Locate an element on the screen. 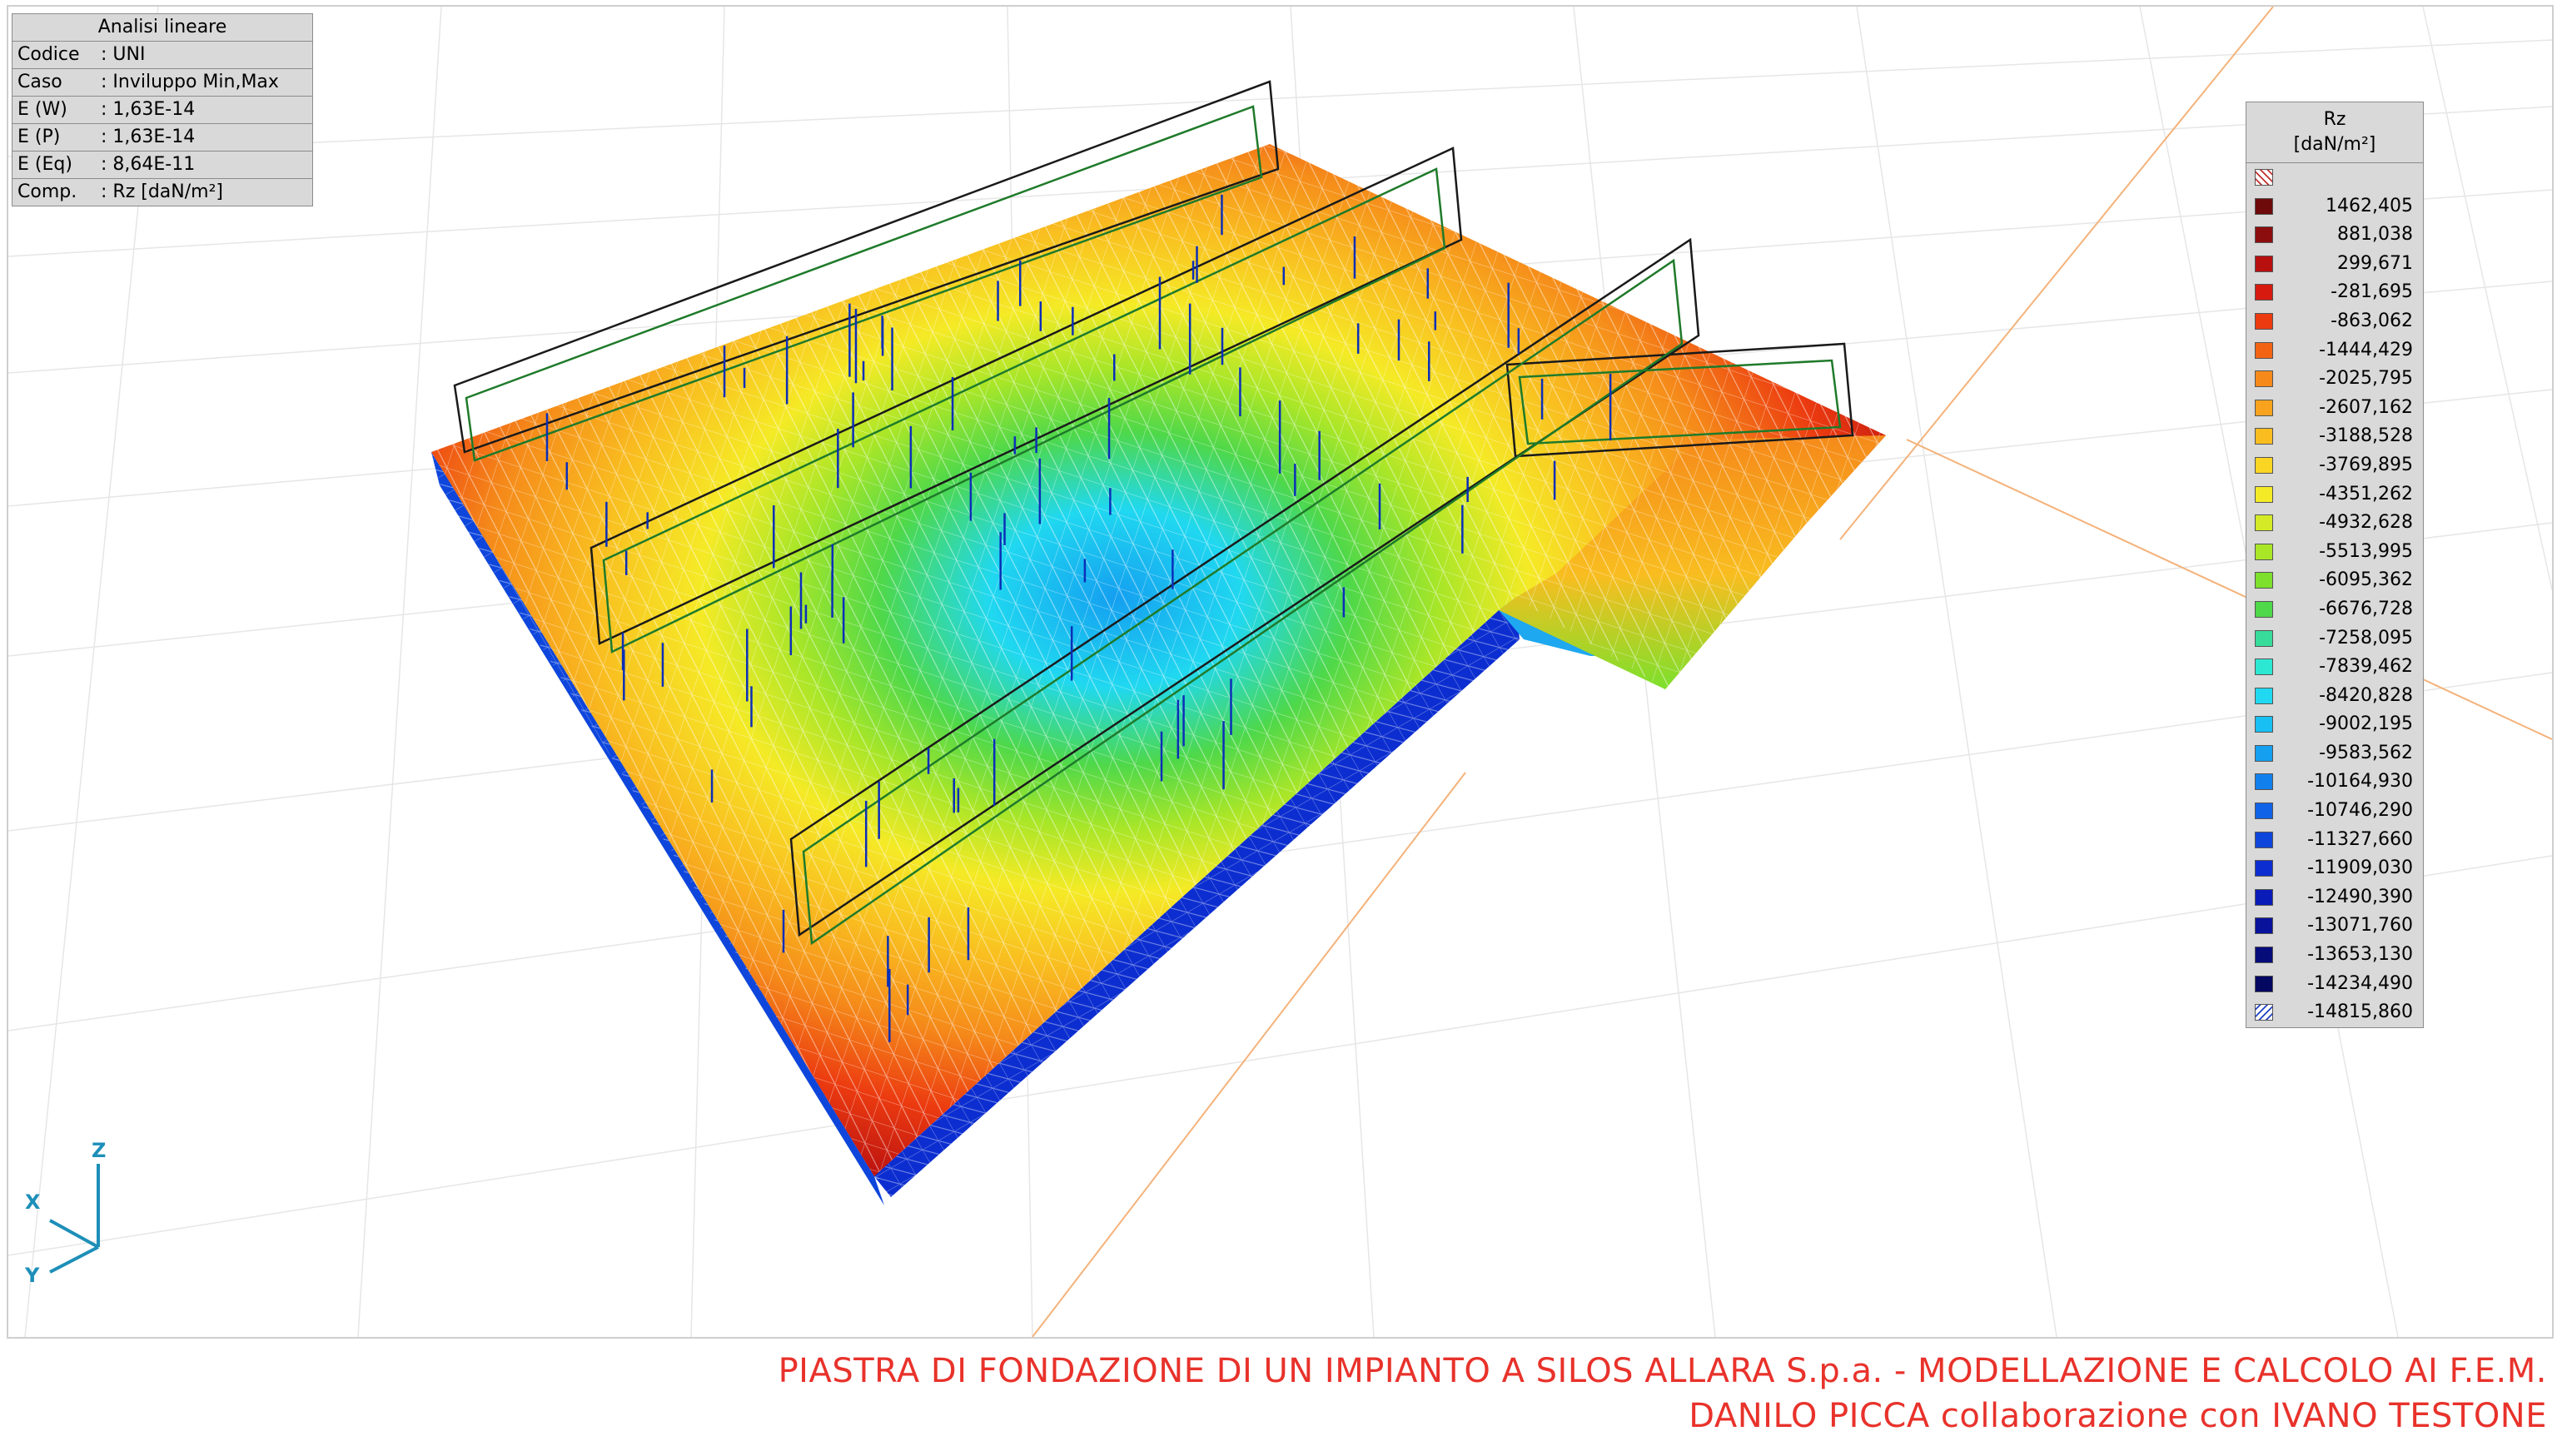  legend-entry: 1462,405 is located at coordinates (2334, 206).